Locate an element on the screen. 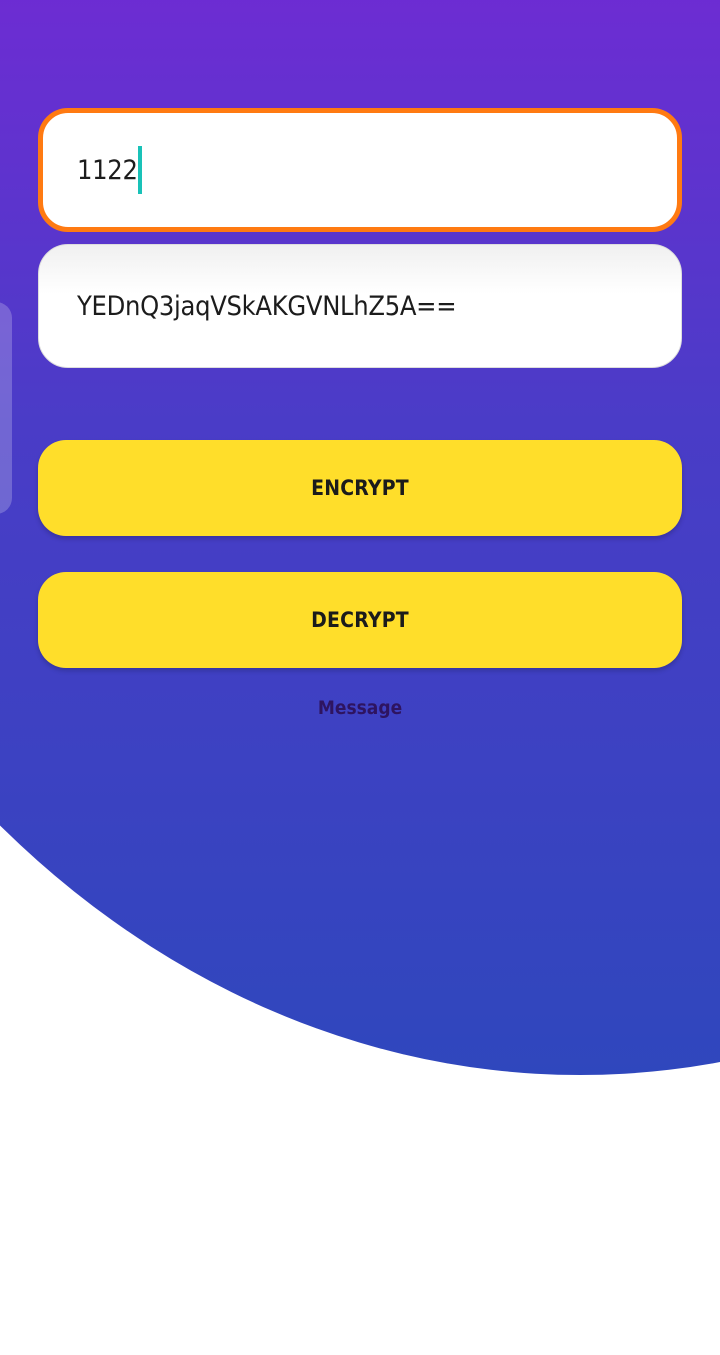  decrypt-button-label: DECRYPT is located at coordinates (360, 620).